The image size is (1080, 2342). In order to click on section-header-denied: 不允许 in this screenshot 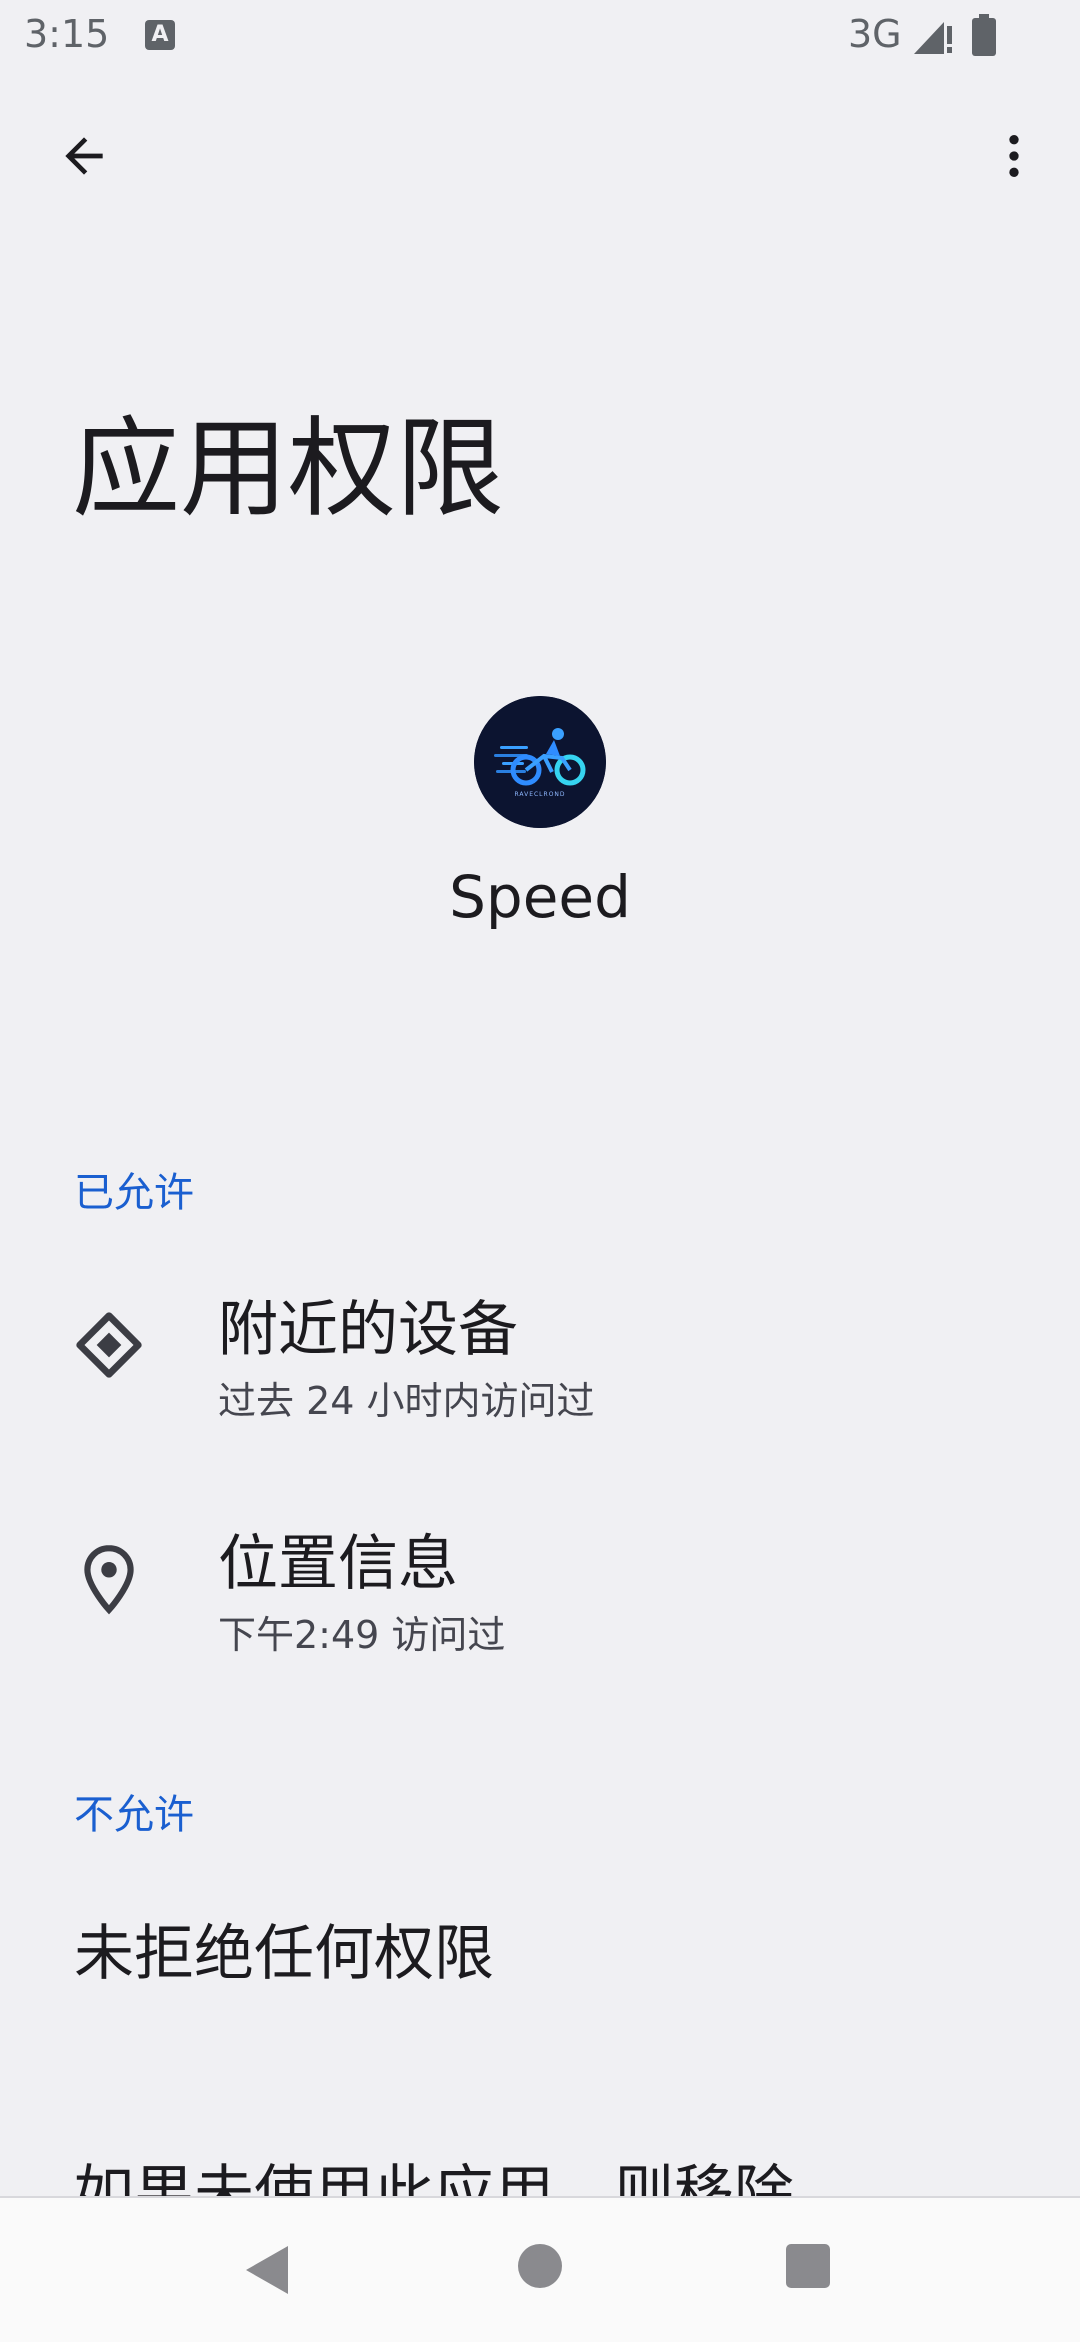, I will do `click(134, 1815)`.